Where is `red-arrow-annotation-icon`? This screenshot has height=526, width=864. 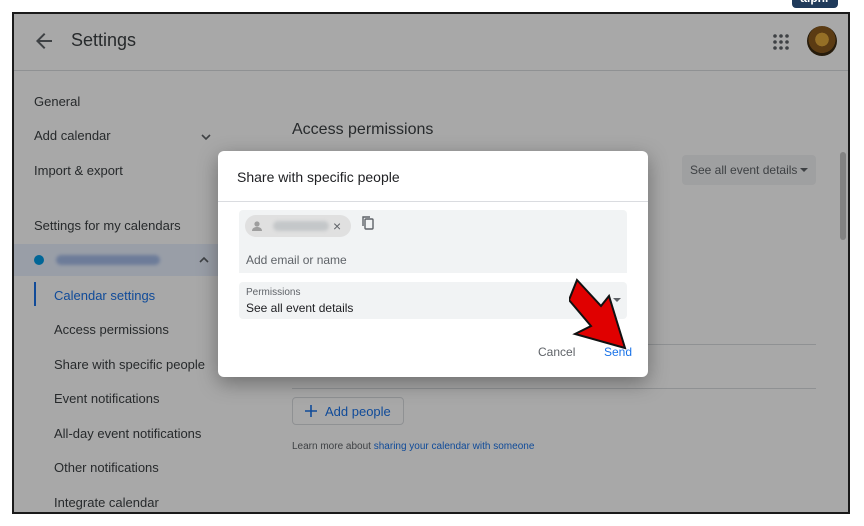
red-arrow-annotation-icon is located at coordinates (598, 314).